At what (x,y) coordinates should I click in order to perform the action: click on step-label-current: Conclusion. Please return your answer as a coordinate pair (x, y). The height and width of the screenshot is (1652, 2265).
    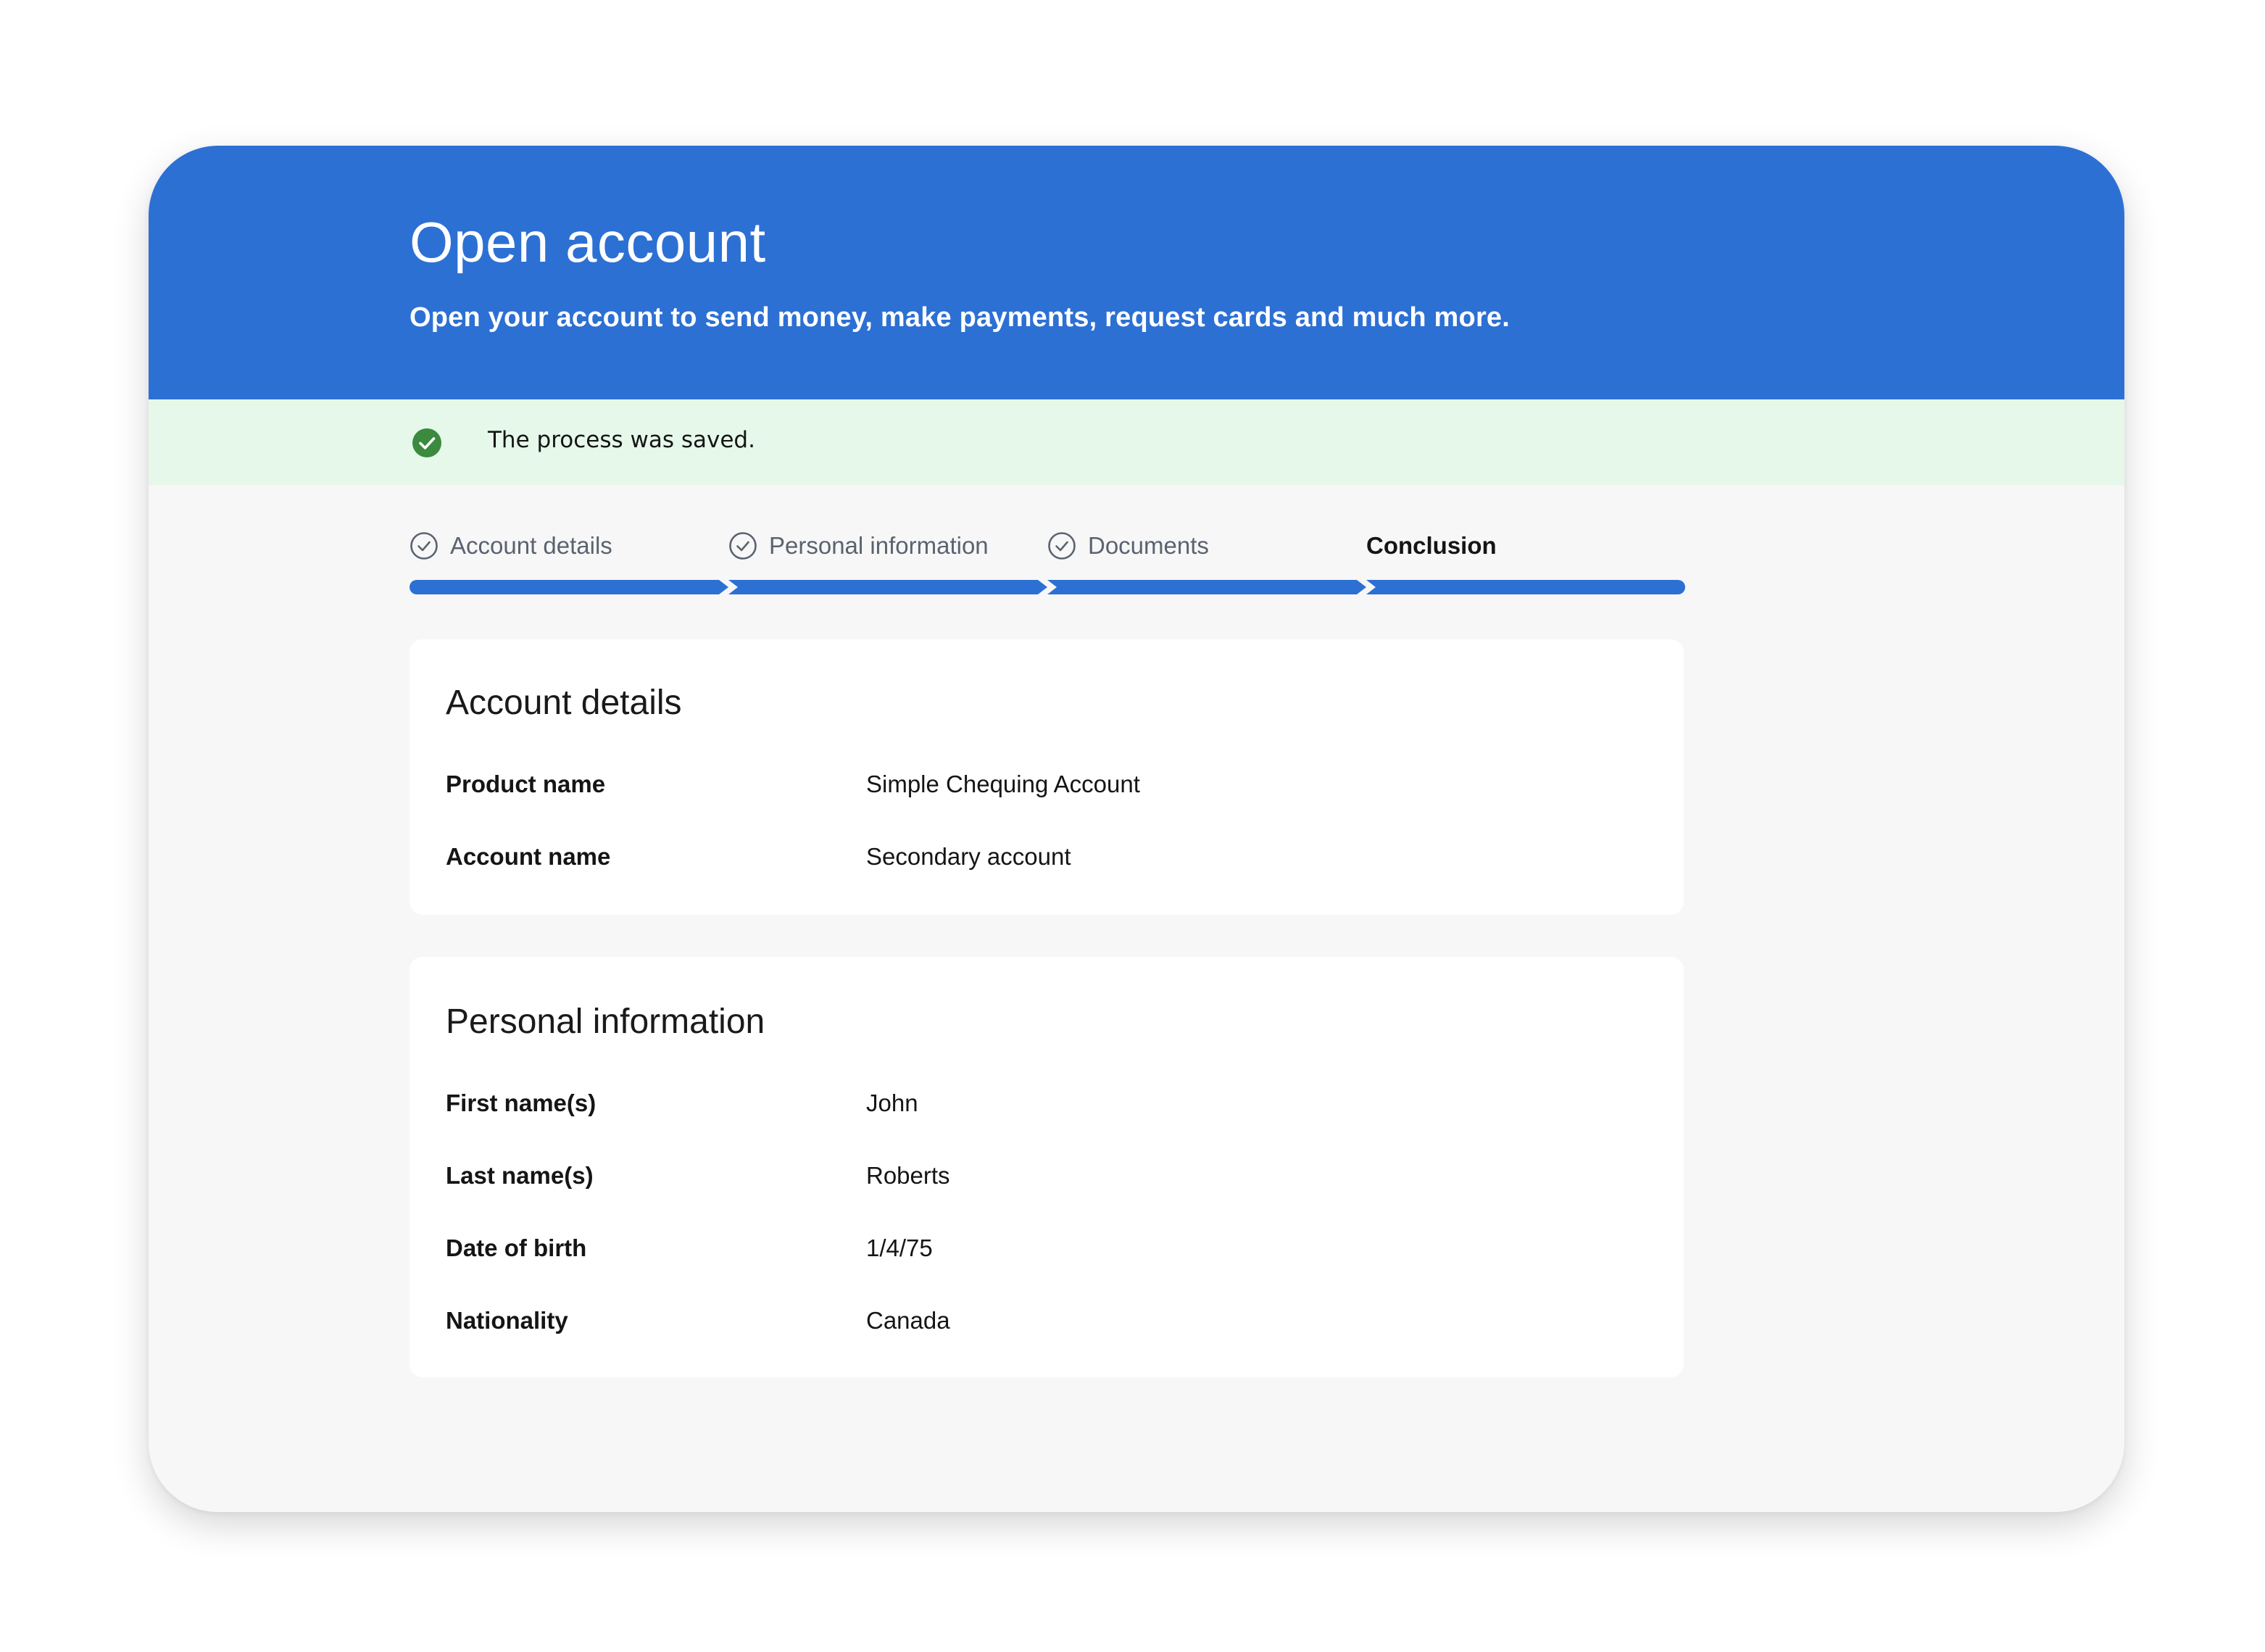
    Looking at the image, I should click on (1431, 545).